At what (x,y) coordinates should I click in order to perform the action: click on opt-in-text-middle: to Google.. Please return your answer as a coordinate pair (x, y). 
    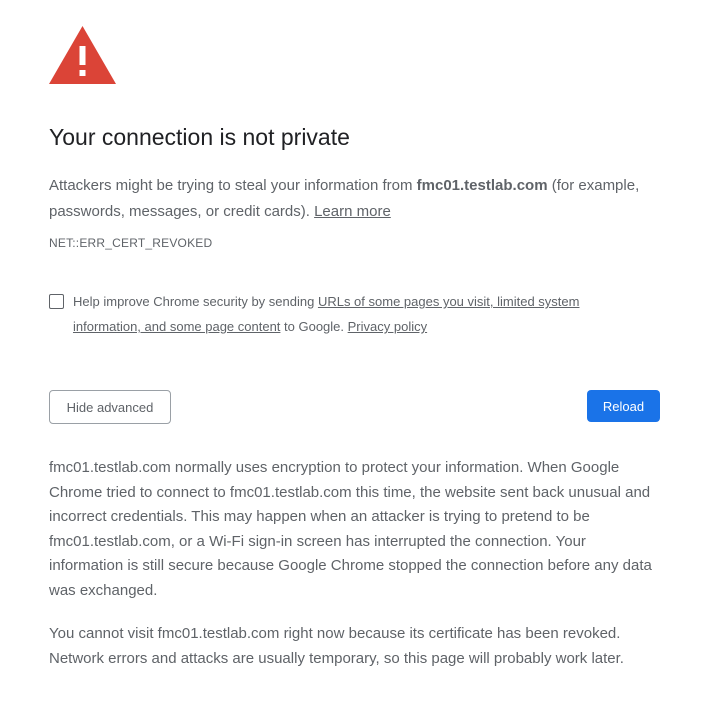
    Looking at the image, I should click on (314, 326).